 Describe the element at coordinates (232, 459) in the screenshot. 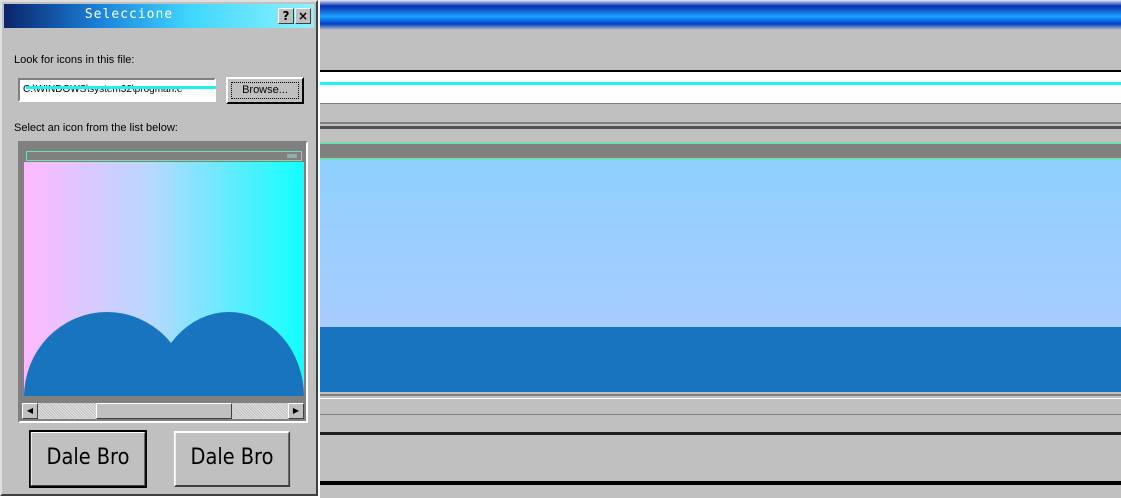

I see `dale-bro-button-2: Dale Bro` at that location.